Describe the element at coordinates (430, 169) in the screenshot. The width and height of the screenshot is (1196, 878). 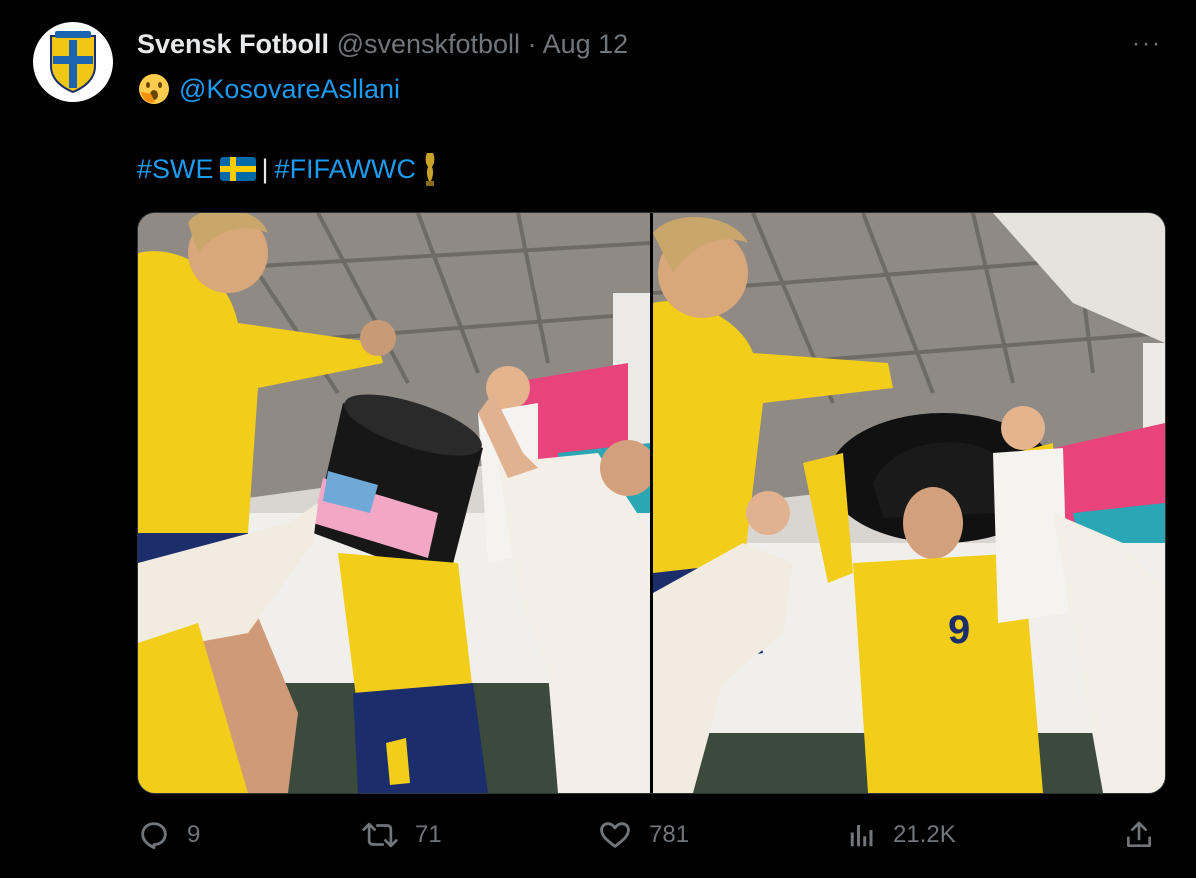
I see `trophy-icon` at that location.